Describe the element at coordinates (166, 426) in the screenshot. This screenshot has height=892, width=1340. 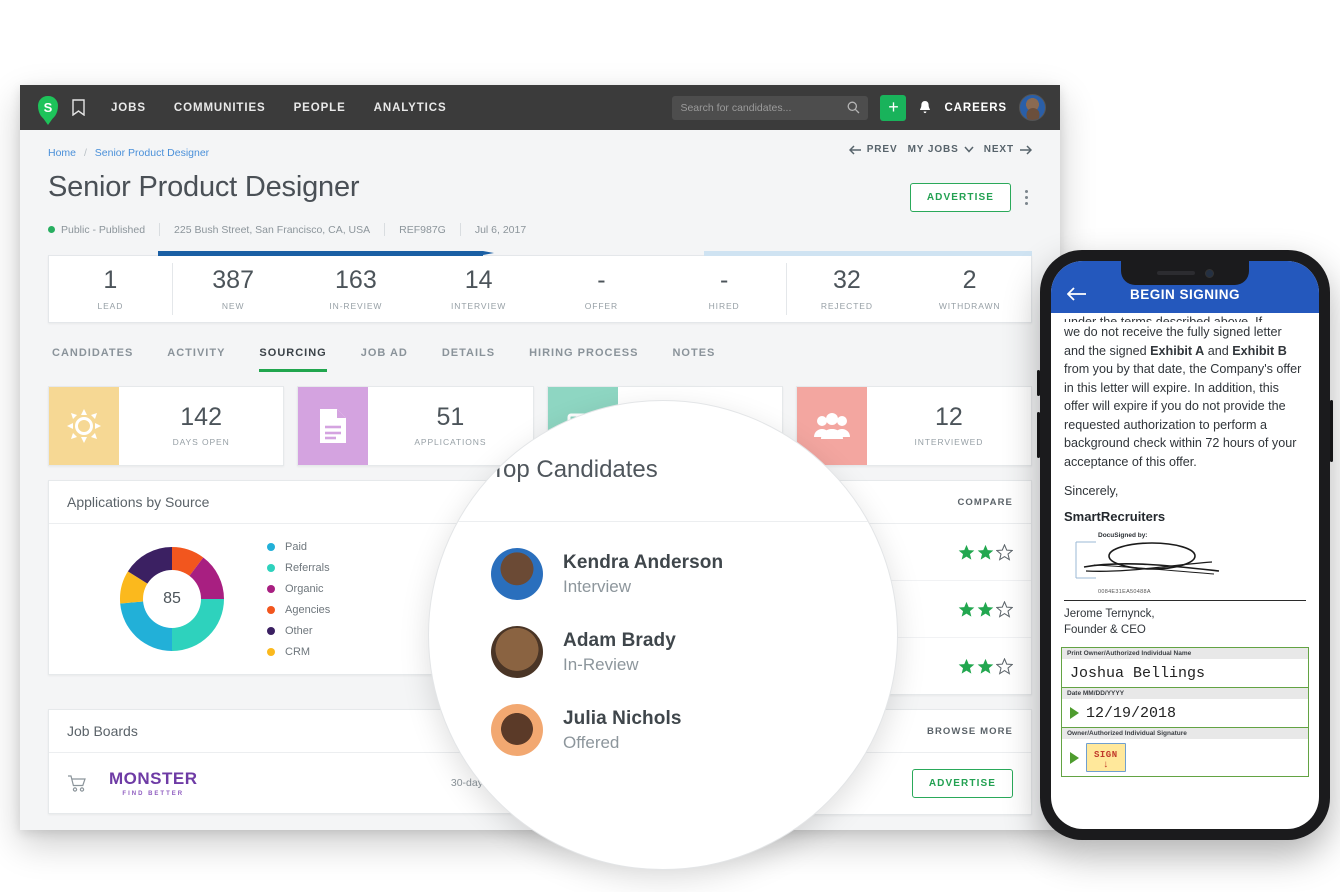
I see `metric-card-days-open: 142 DAYS OPEN` at that location.